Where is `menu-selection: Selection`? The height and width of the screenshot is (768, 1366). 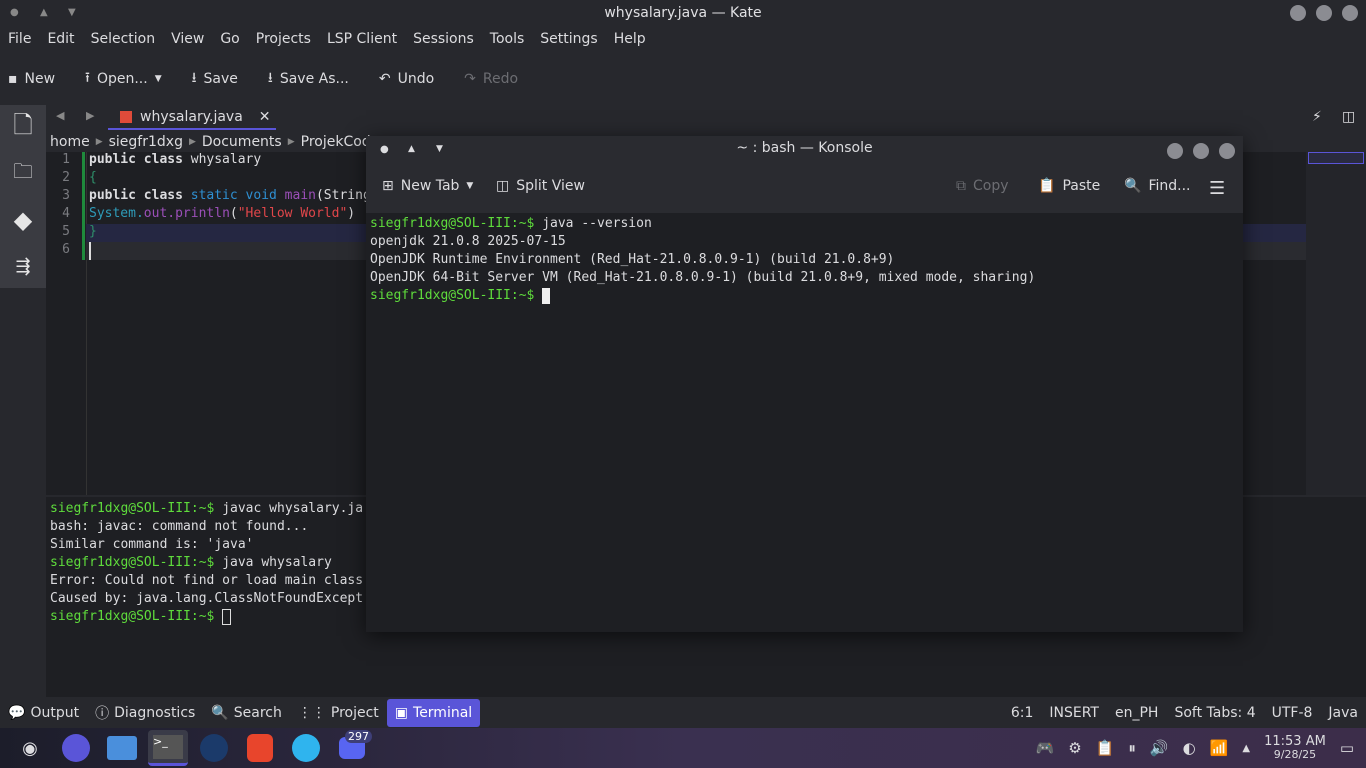 menu-selection: Selection is located at coordinates (123, 39).